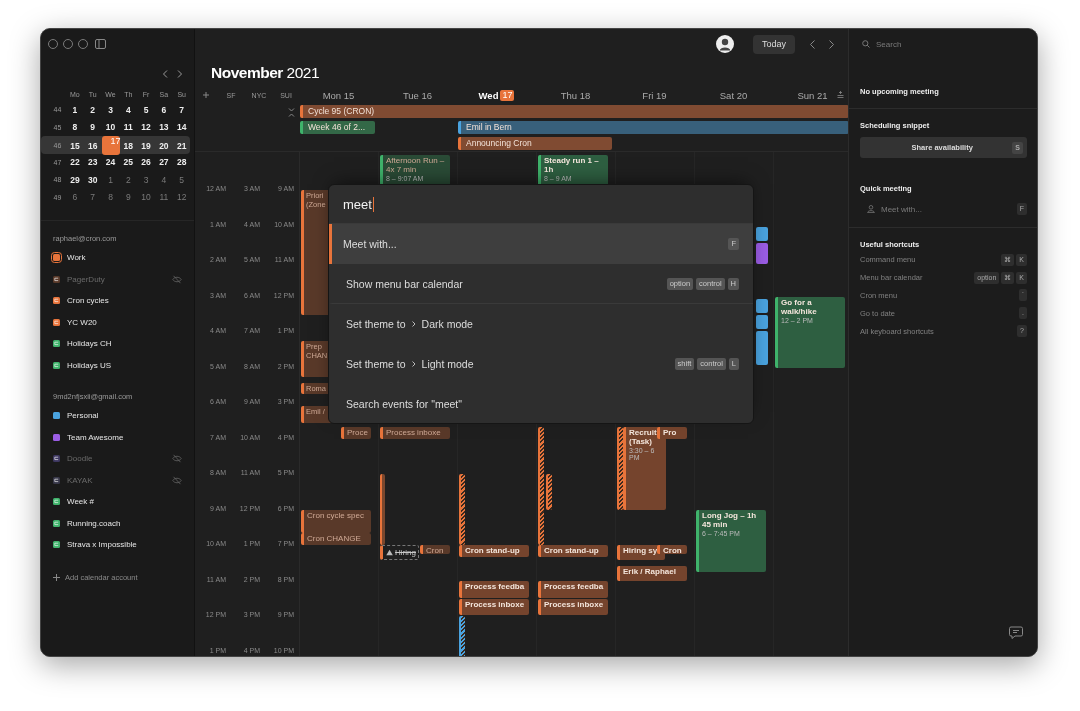 The height and width of the screenshot is (711, 1080). What do you see at coordinates (812, 44) in the screenshot?
I see `previous-week-icon` at bounding box center [812, 44].